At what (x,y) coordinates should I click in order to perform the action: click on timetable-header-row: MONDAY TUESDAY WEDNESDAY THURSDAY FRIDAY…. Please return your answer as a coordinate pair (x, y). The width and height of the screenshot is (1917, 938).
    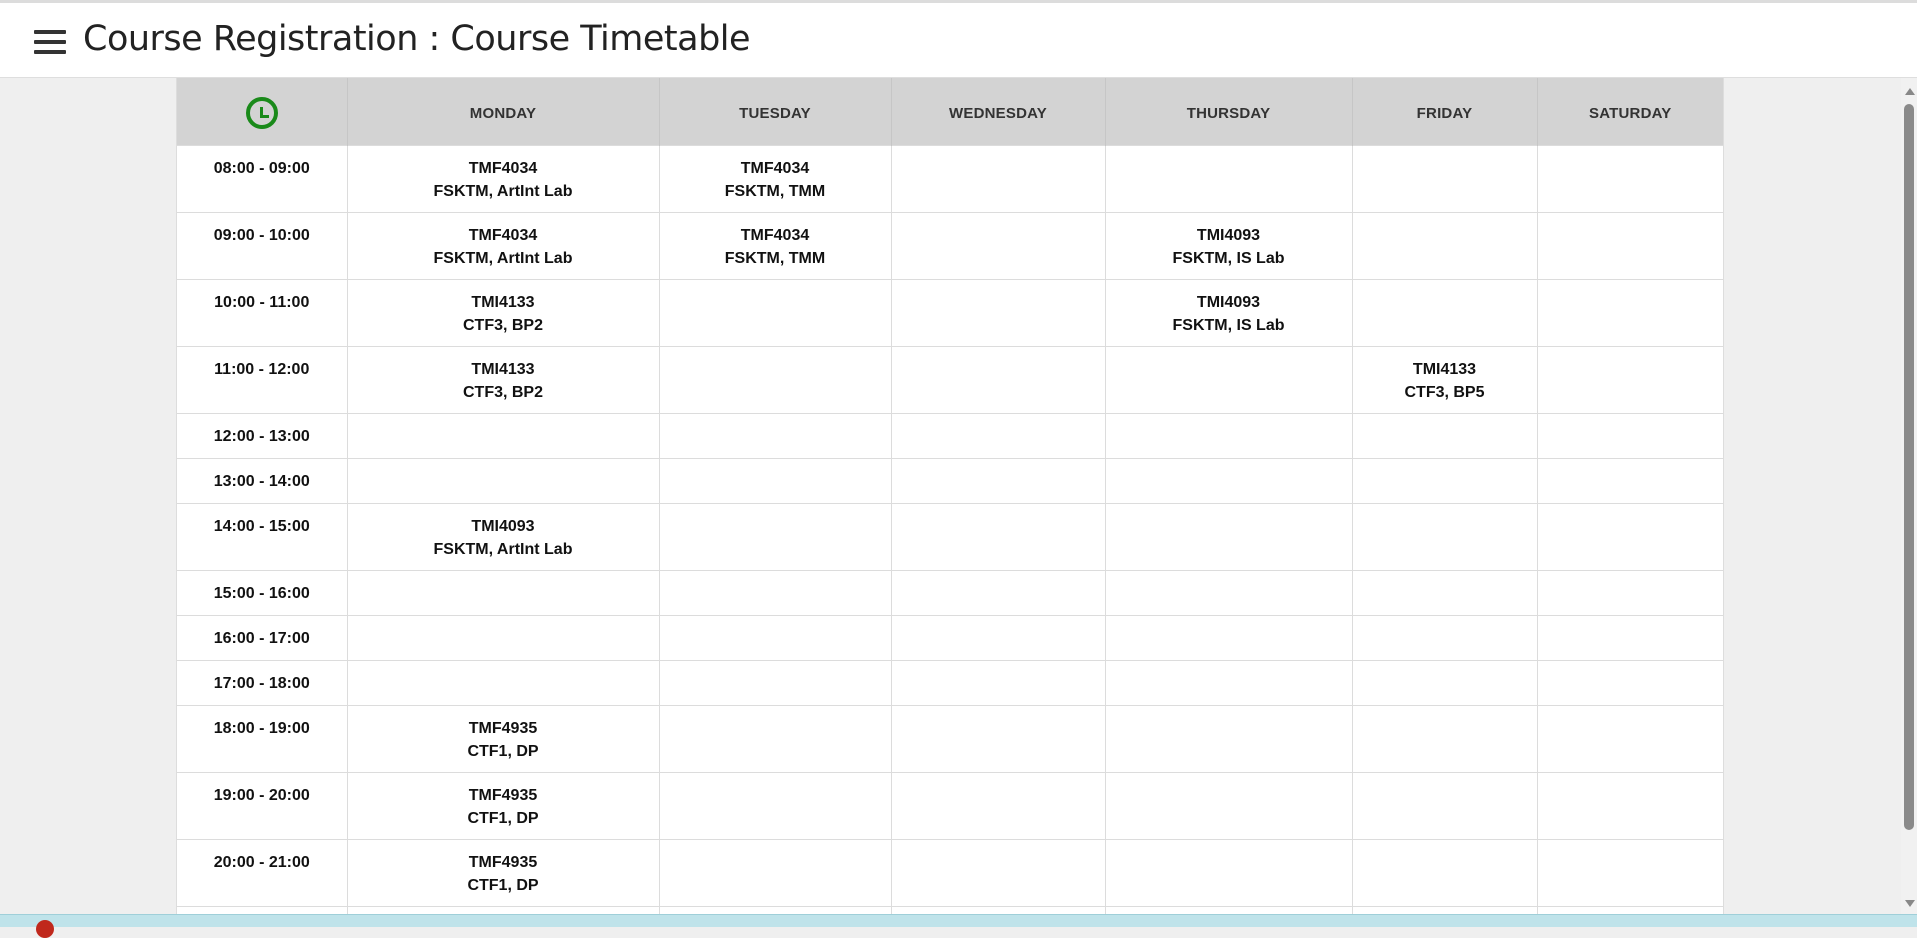
    Looking at the image, I should click on (950, 112).